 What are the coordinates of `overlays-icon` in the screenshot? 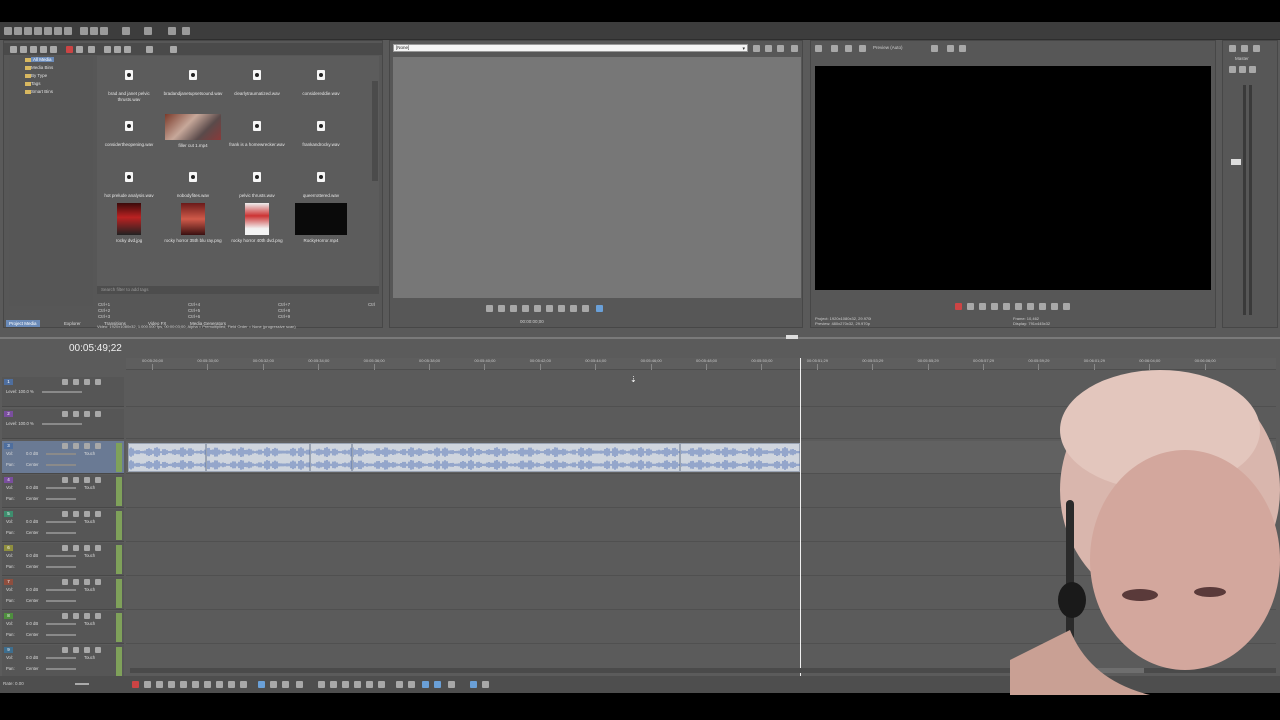 It's located at (862, 48).